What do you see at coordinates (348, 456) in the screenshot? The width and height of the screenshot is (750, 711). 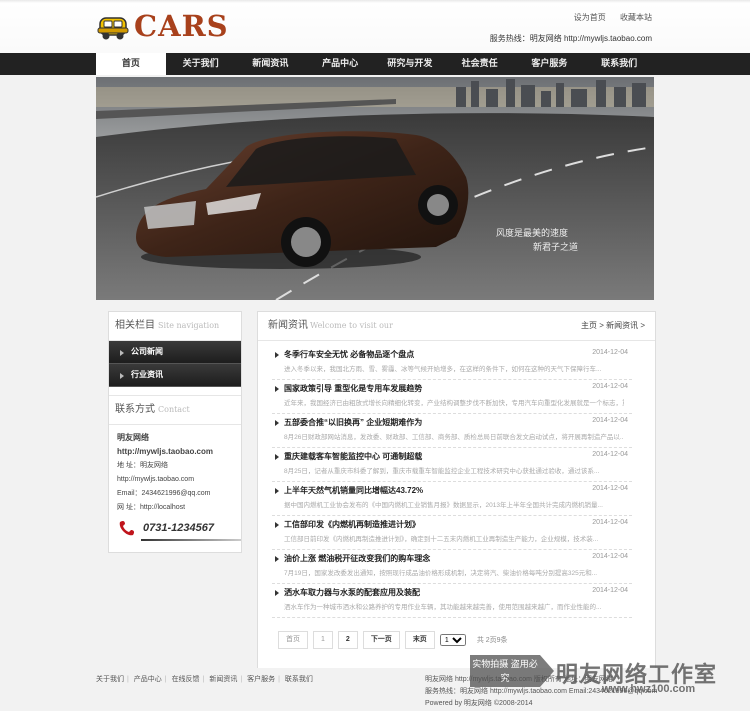 I see `news-item-title: 重庆建载客车智能监控中心 可通制超载` at bounding box center [348, 456].